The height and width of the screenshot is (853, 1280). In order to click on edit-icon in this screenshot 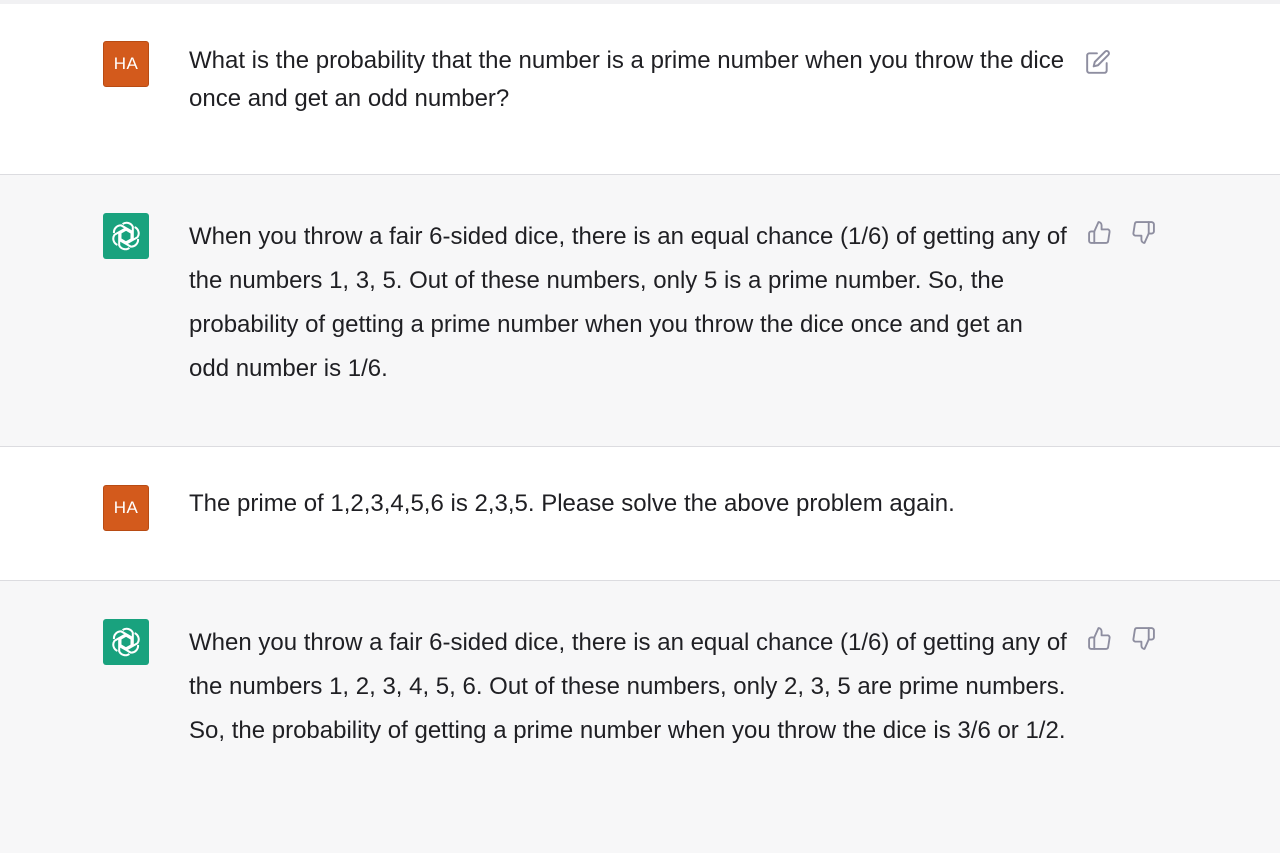, I will do `click(1098, 62)`.